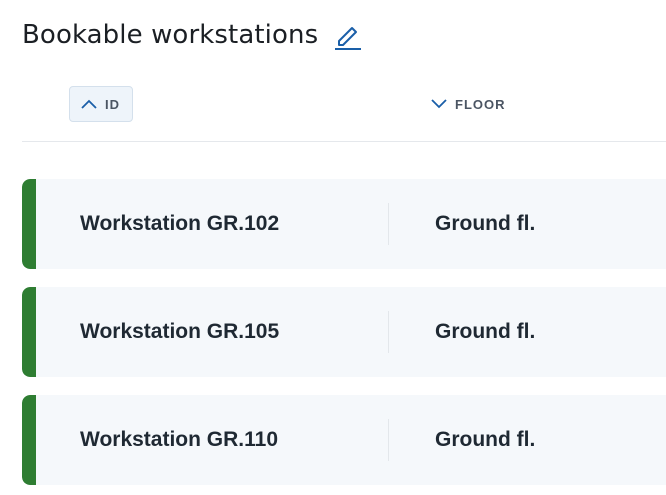 This screenshot has height=495, width=666. I want to click on page-title: Bookable workstations, so click(170, 35).